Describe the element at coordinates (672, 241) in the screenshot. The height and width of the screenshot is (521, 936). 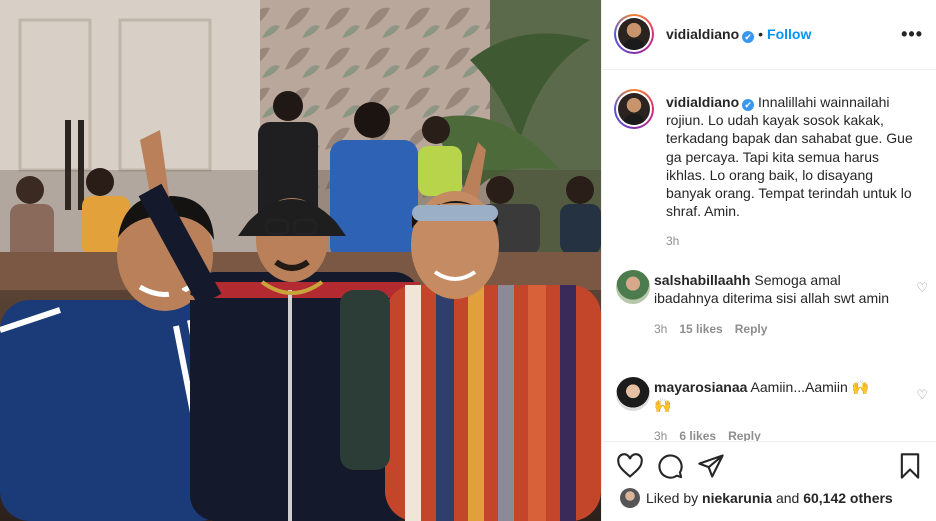
I see `caption-time: 3h` at that location.